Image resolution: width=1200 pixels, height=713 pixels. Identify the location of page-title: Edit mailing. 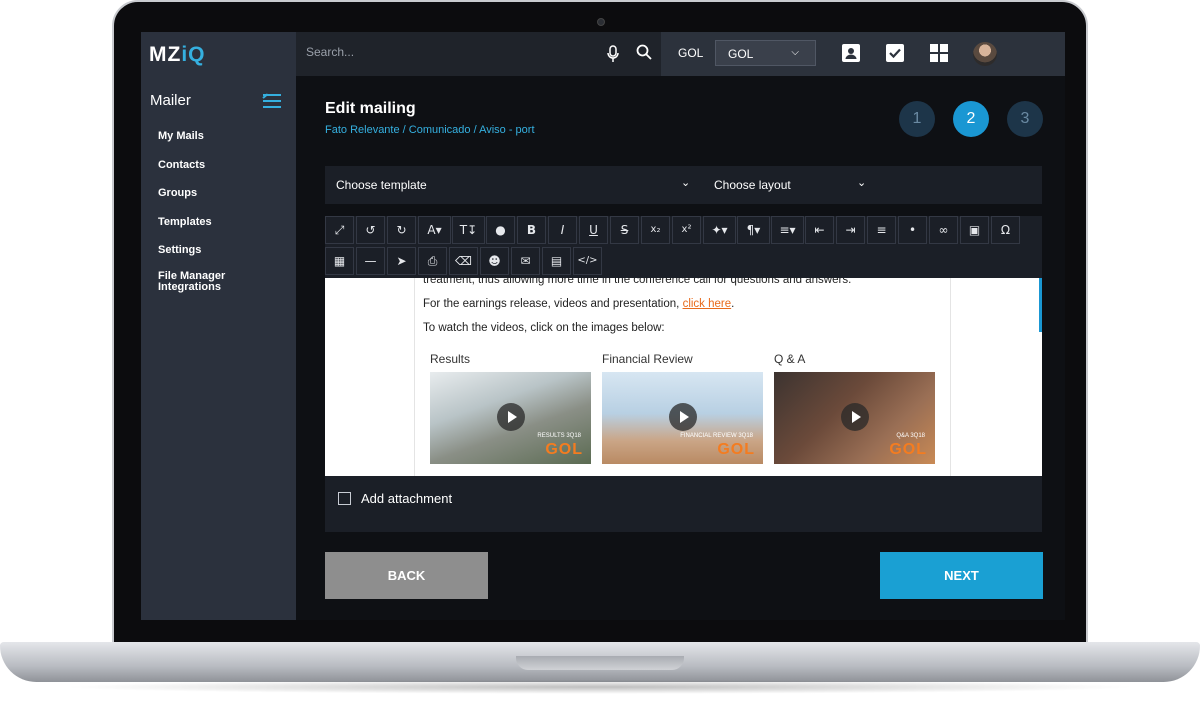
(370, 108).